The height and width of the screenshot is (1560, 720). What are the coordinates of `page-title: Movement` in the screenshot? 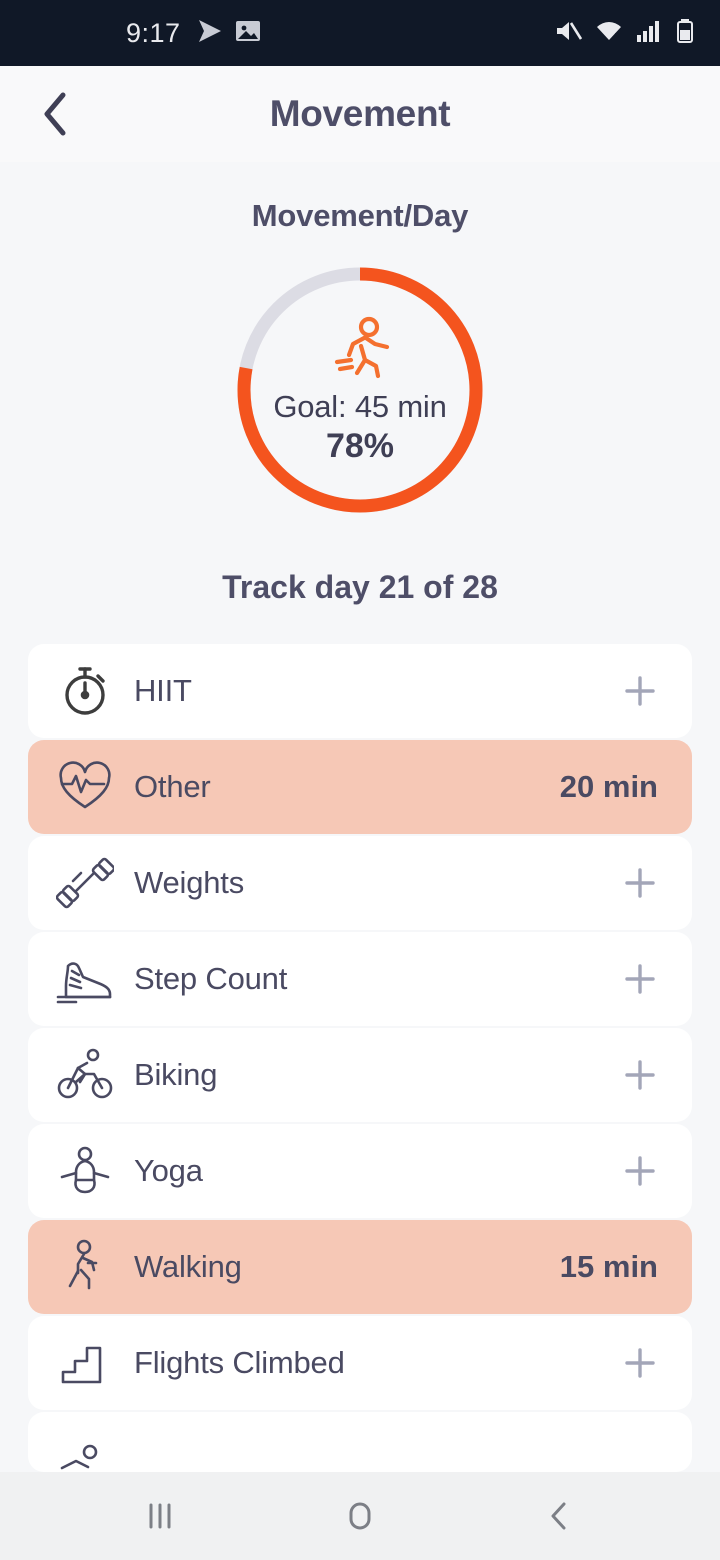 It's located at (360, 113).